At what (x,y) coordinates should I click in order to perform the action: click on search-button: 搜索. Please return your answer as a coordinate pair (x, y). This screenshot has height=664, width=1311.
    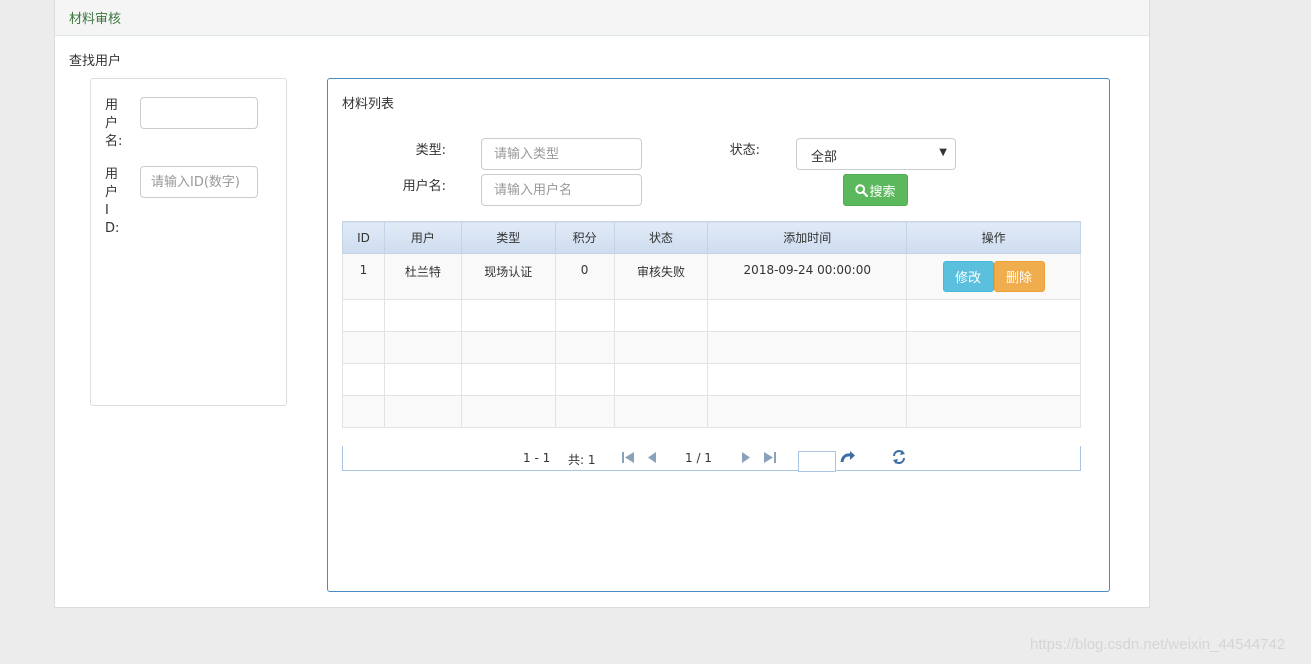
    Looking at the image, I should click on (875, 190).